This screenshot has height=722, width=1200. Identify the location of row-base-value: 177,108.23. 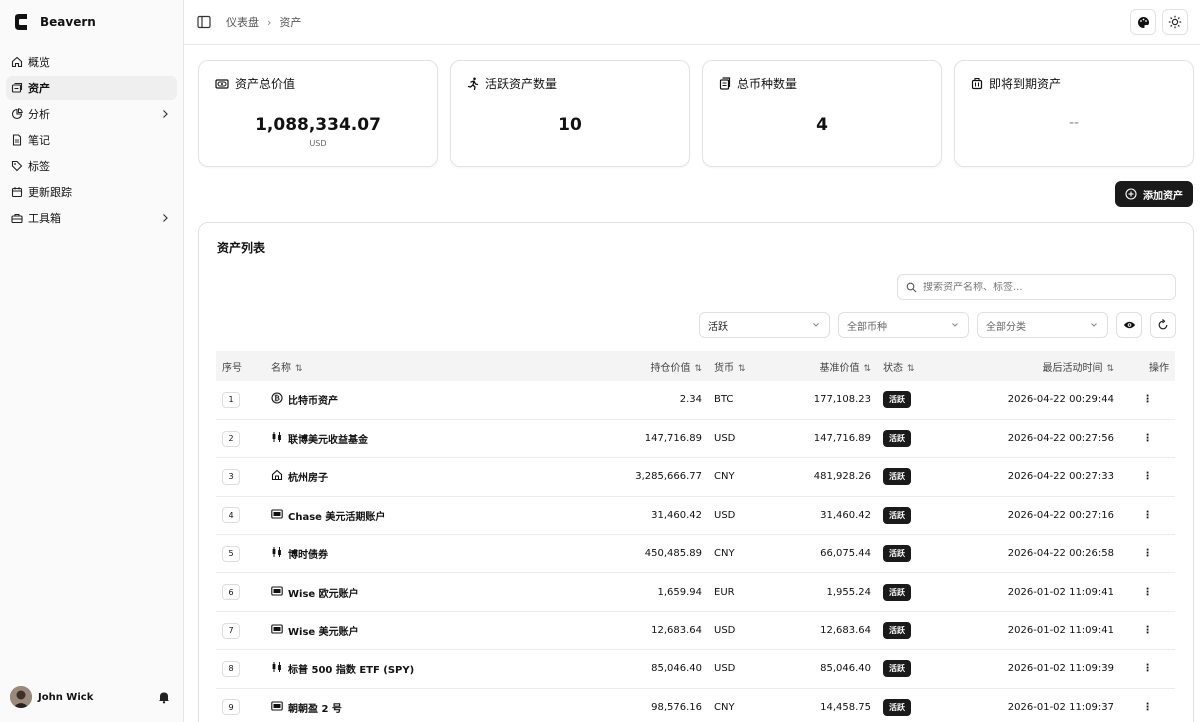
(842, 400).